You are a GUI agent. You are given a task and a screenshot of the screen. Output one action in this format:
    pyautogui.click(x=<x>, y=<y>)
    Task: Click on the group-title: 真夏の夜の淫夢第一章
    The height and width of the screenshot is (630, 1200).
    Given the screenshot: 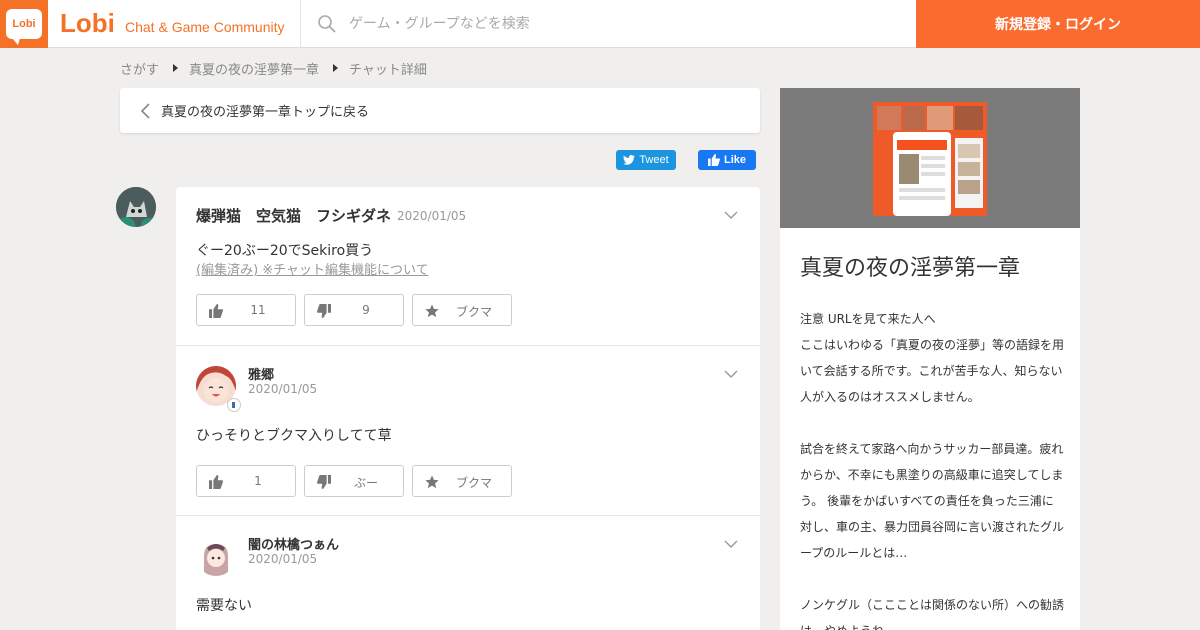 What is the action you would take?
    pyautogui.click(x=910, y=266)
    